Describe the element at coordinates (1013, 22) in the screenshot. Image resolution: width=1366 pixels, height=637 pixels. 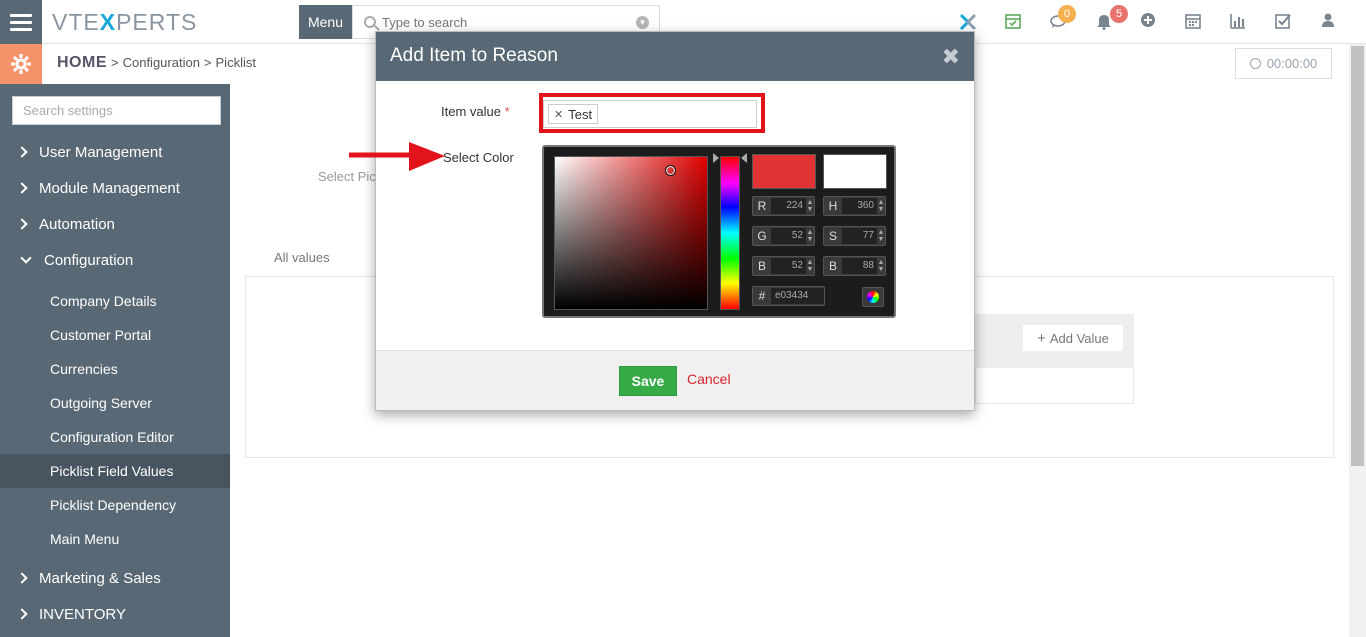
I see `calendar-check-icon` at that location.